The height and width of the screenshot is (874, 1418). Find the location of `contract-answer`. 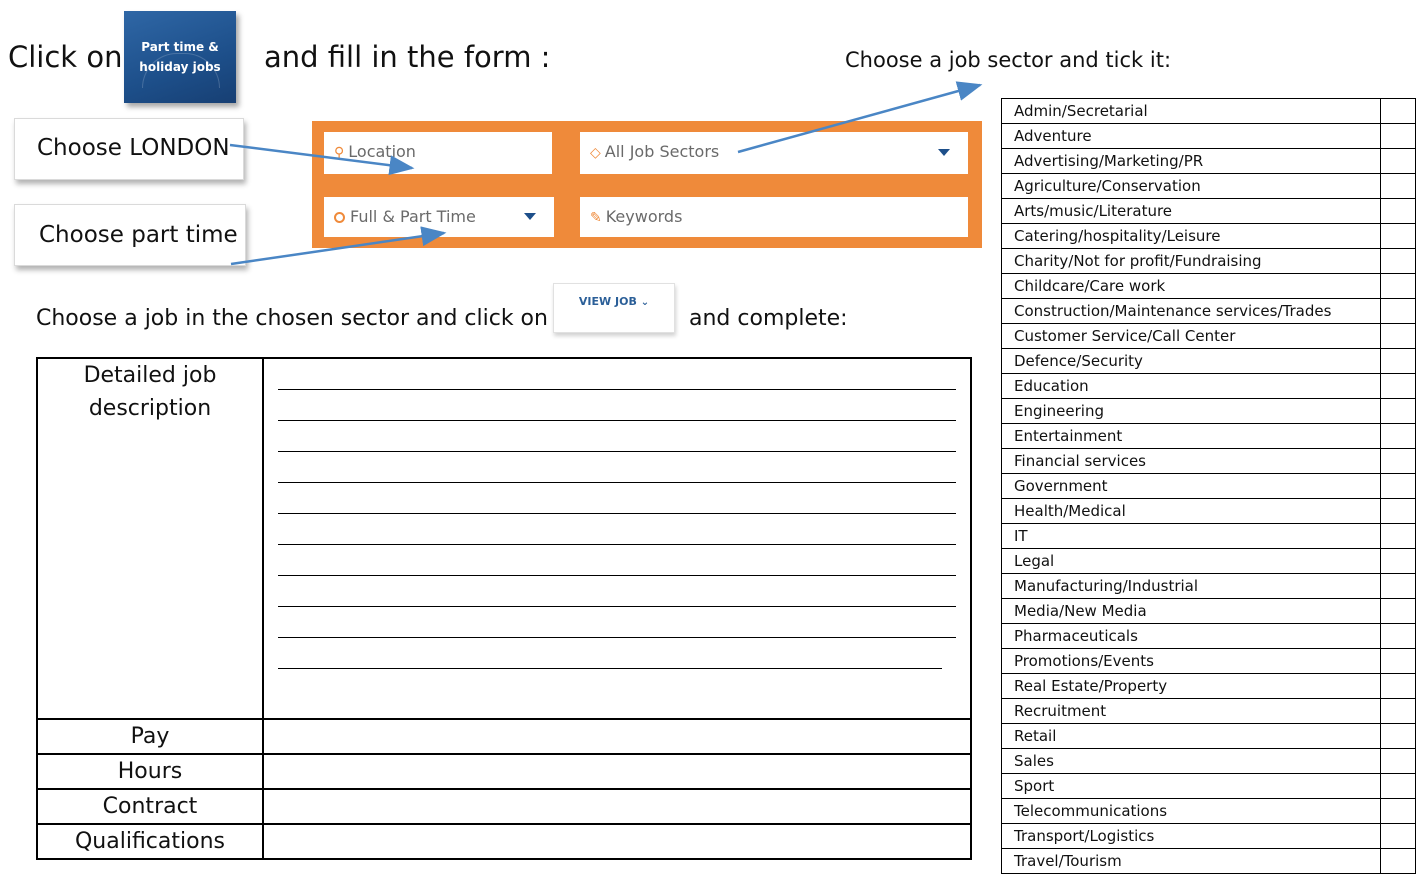

contract-answer is located at coordinates (617, 806).